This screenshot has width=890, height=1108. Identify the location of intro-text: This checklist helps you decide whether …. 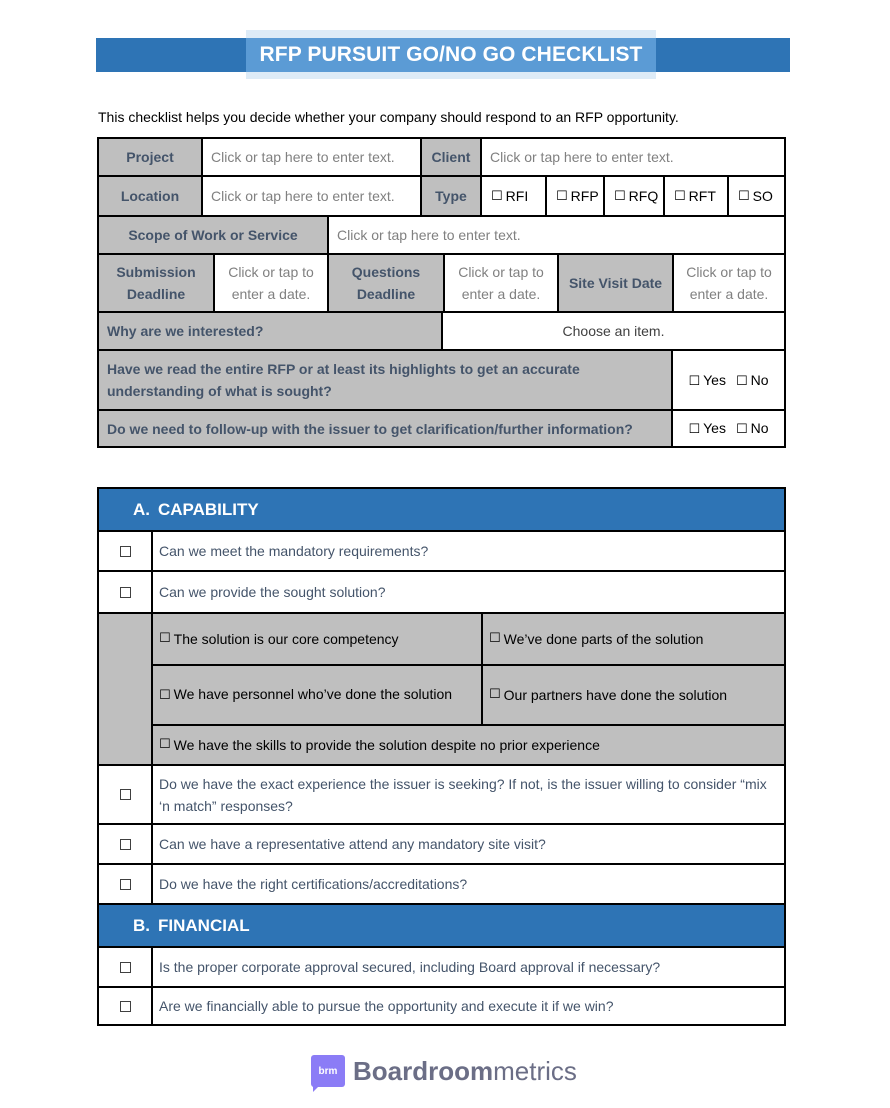
(388, 117).